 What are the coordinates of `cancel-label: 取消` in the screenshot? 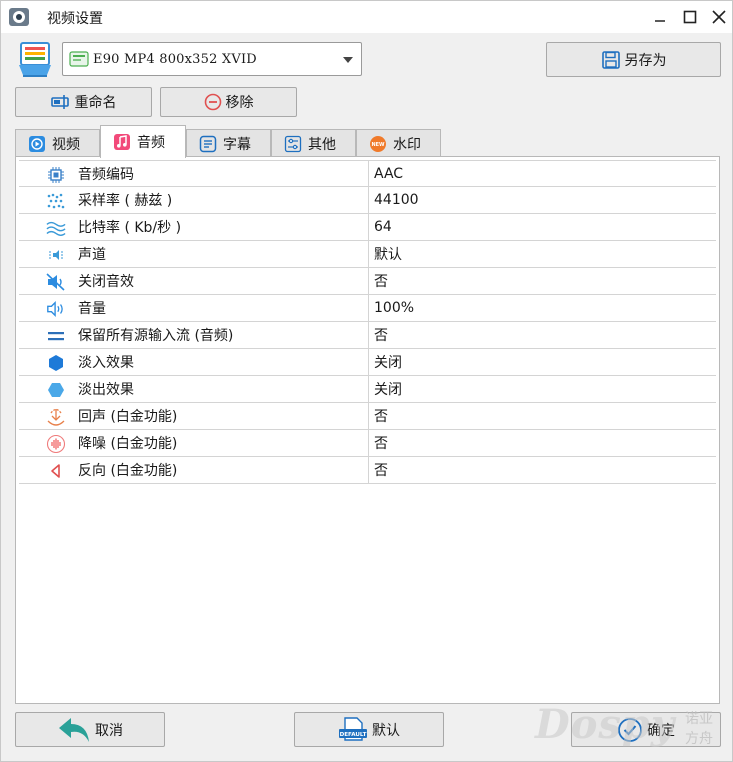 It's located at (109, 730).